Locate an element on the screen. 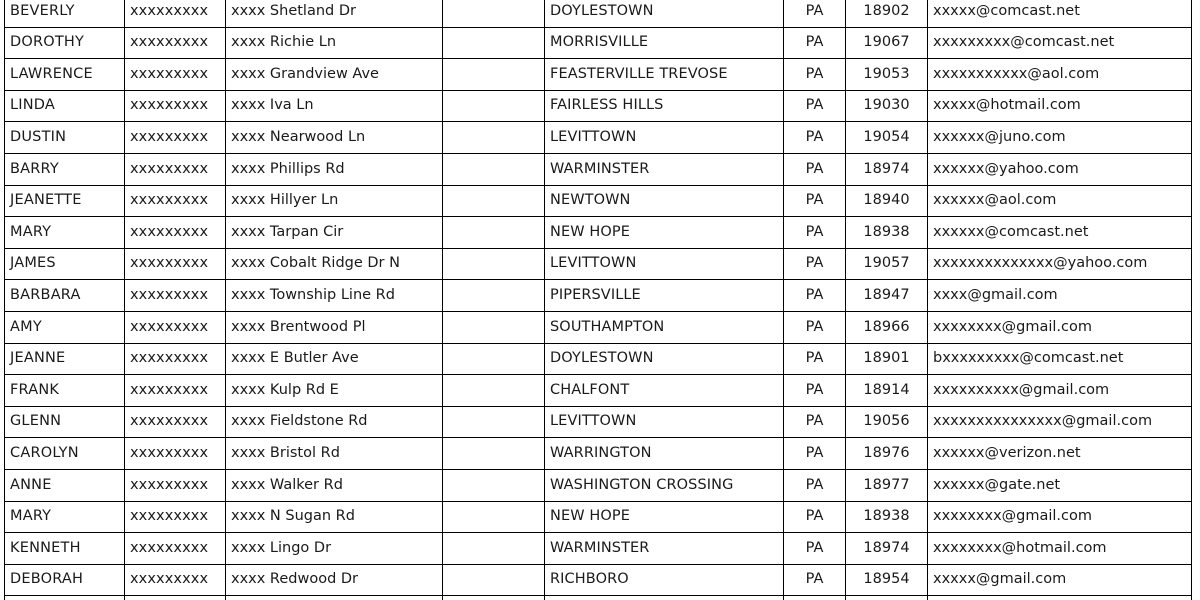  cell-zip: 18966 is located at coordinates (886, 327).